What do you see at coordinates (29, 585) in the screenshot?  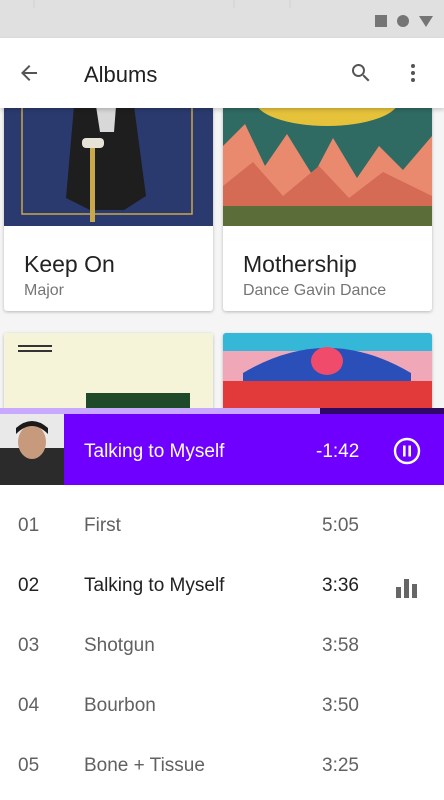 I see `track-number: 02` at bounding box center [29, 585].